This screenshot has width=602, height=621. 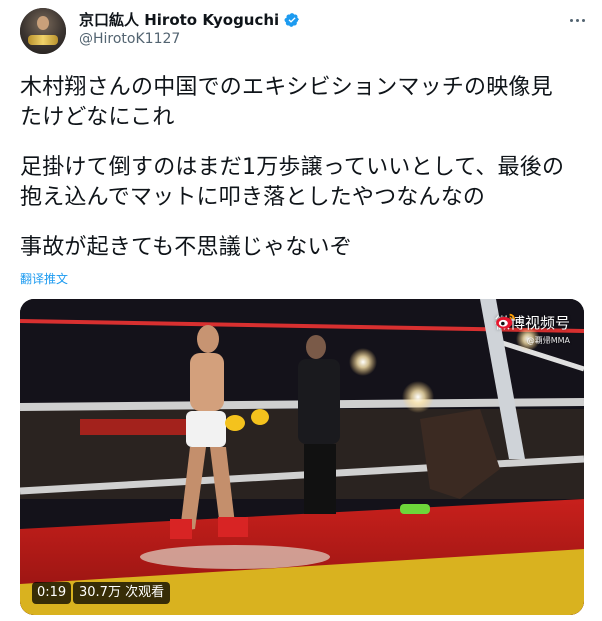 What do you see at coordinates (52, 593) in the screenshot?
I see `video-time: 0:19` at bounding box center [52, 593].